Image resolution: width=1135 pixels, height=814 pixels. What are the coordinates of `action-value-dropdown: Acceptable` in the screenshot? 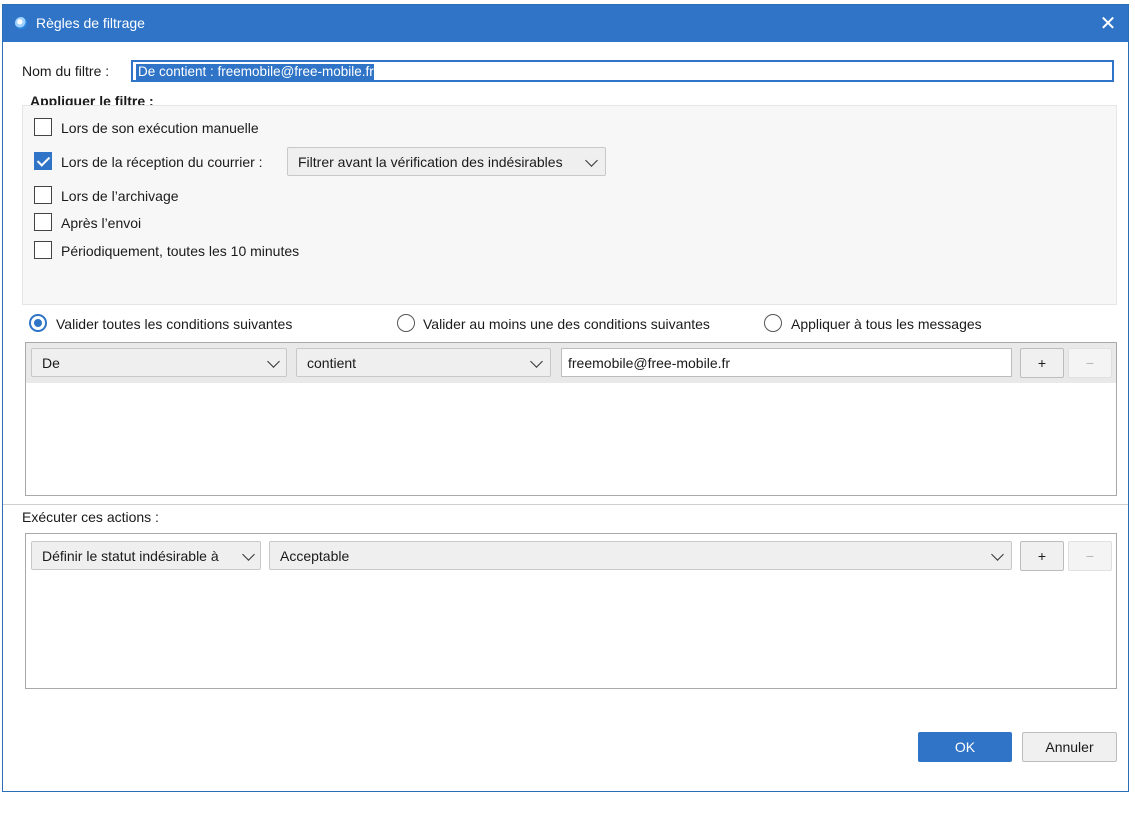 It's located at (640, 555).